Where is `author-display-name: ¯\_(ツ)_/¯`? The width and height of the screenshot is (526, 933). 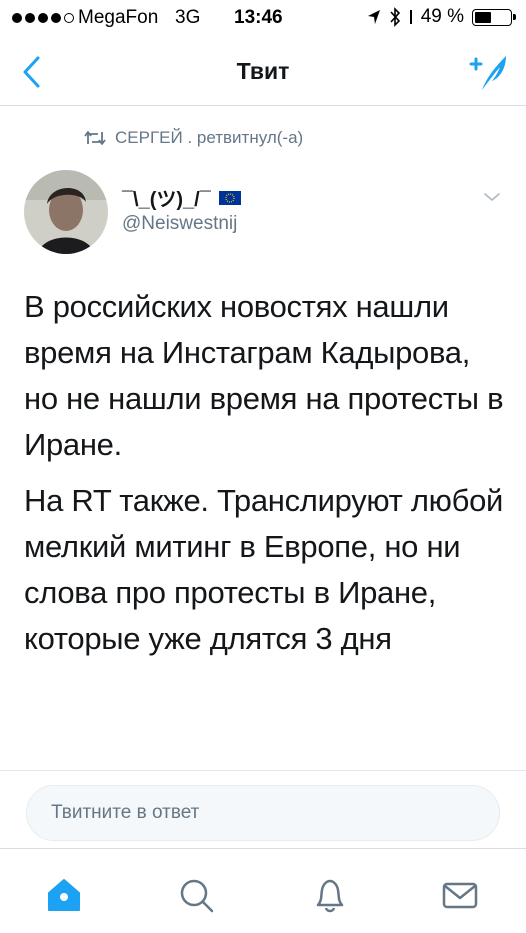
author-display-name: ¯\_(ツ)_/¯ is located at coordinates (166, 200).